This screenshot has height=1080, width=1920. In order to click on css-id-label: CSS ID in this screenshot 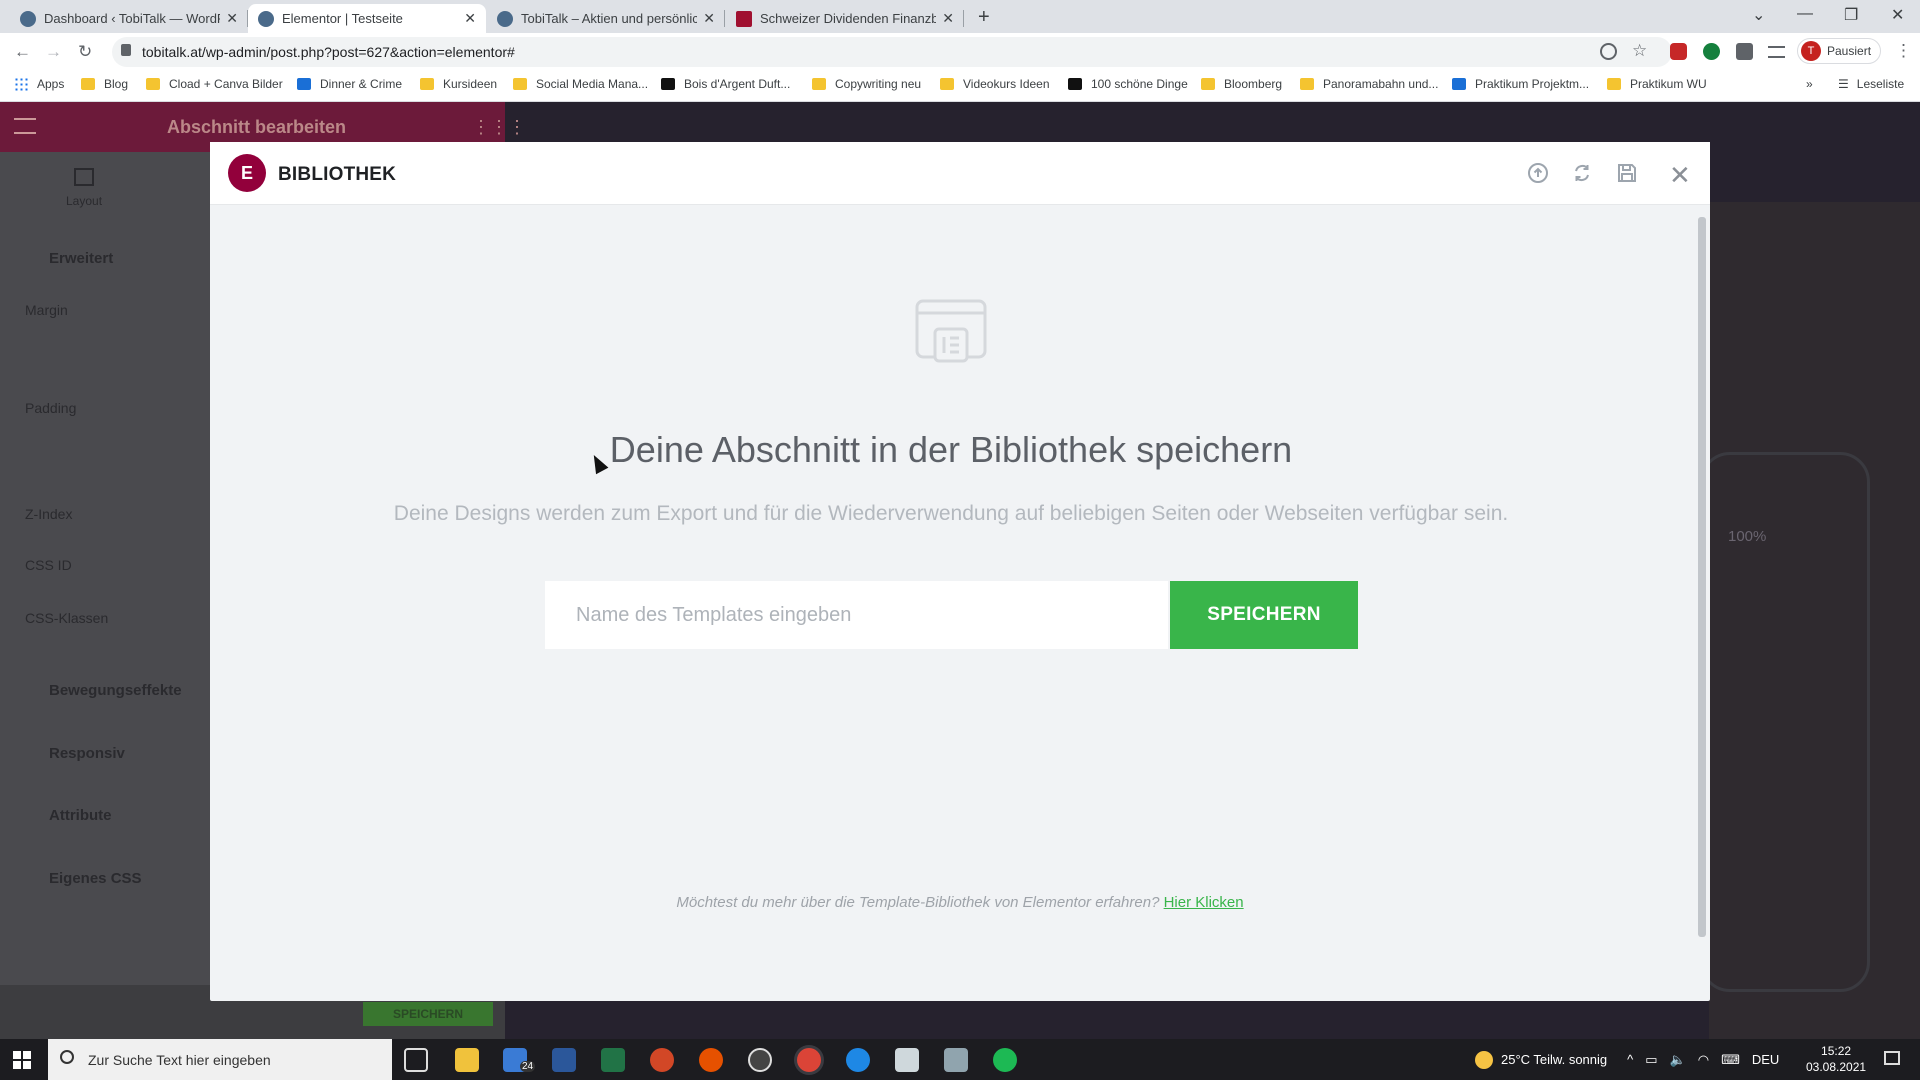, I will do `click(48, 565)`.